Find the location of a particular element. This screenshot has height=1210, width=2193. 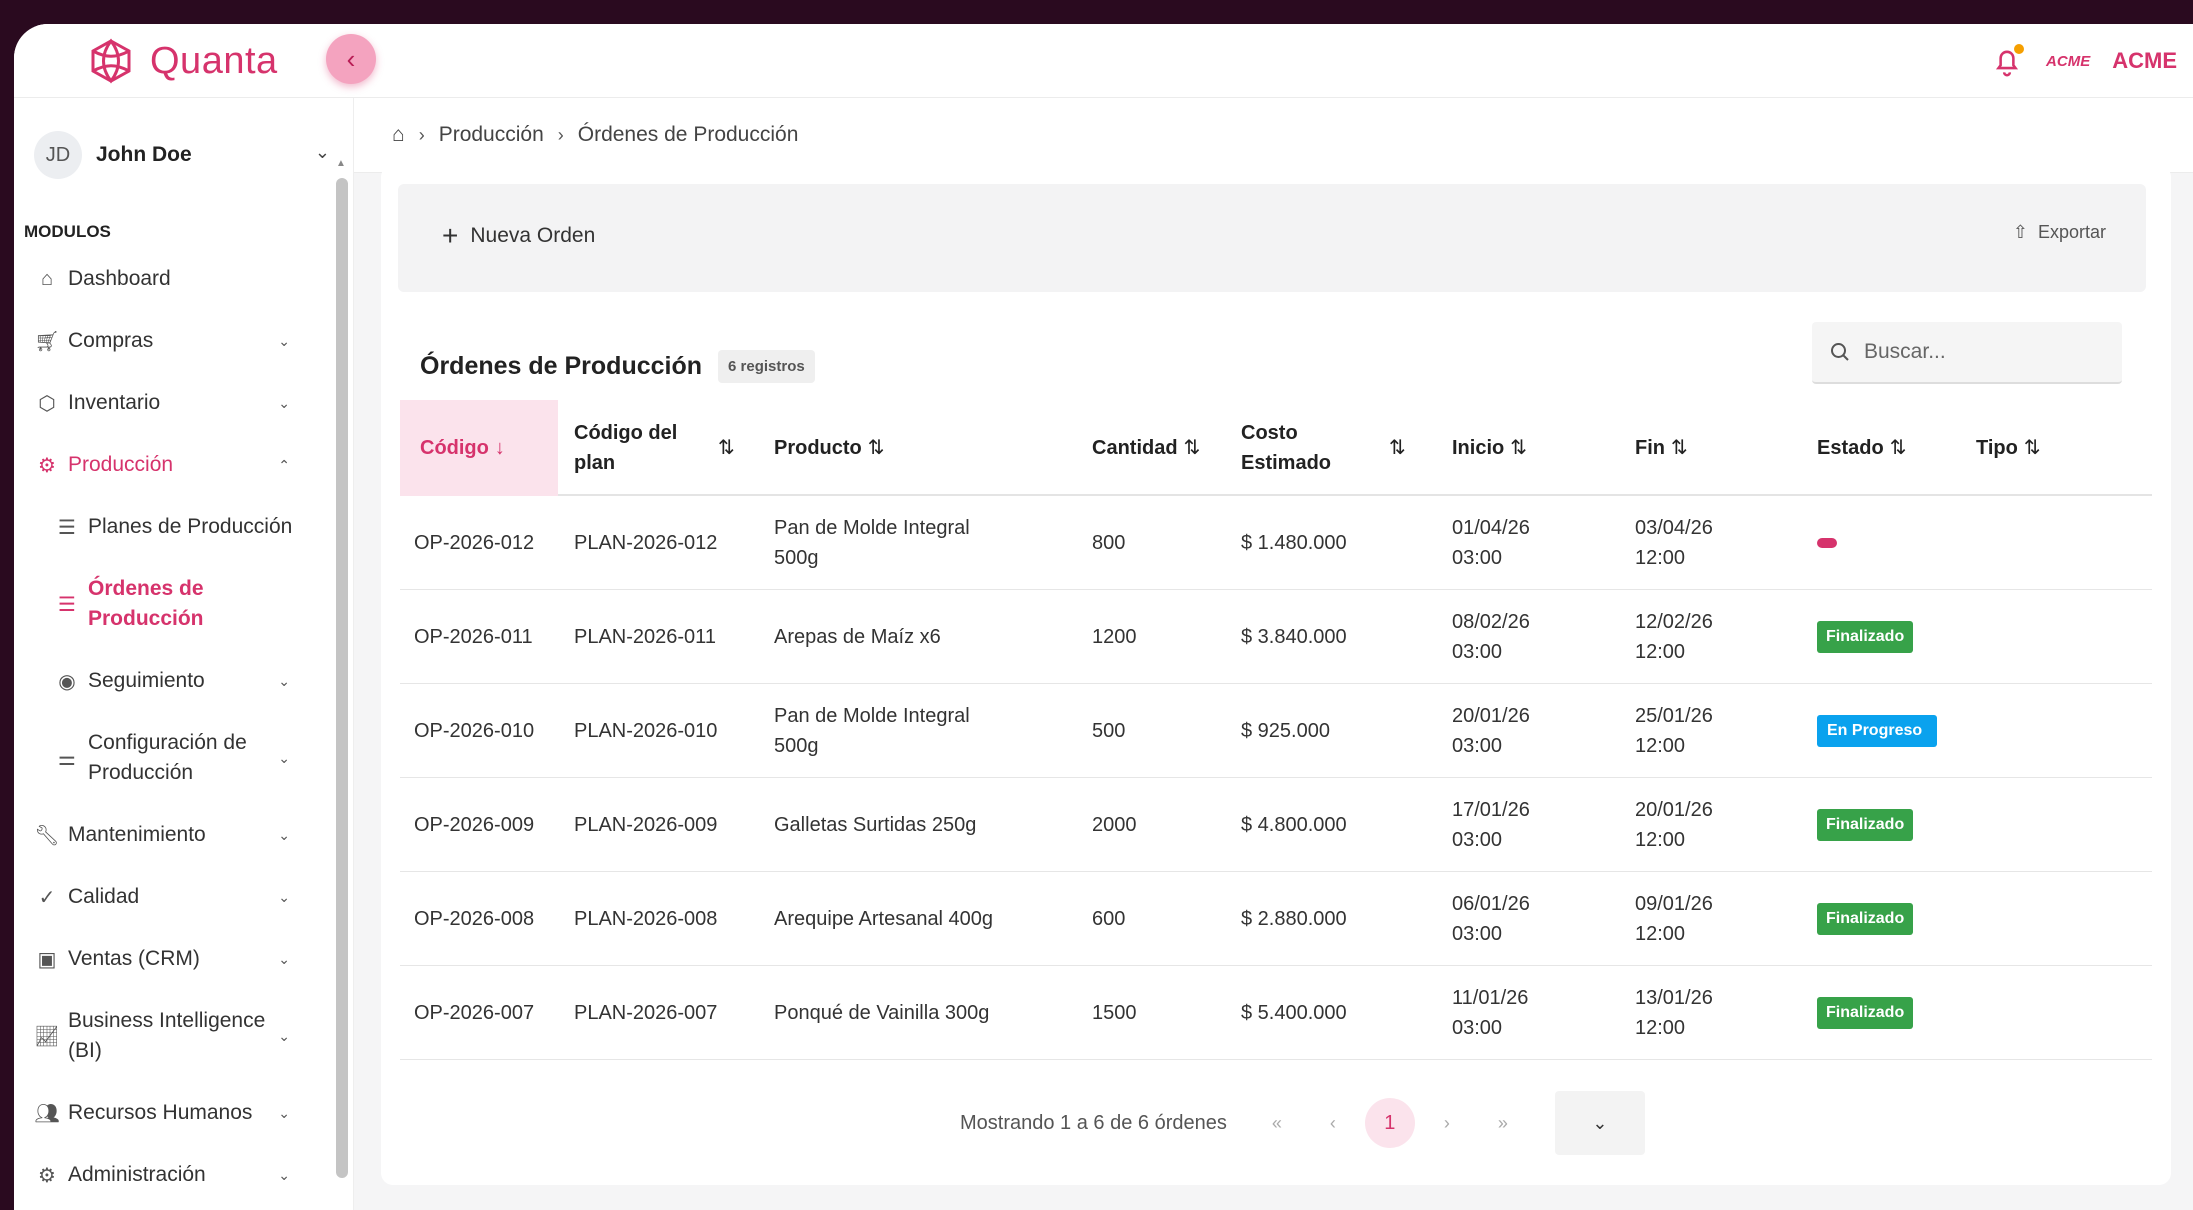

sidebar-item-label: Business Intelligence (BI) is located at coordinates (167, 1035).